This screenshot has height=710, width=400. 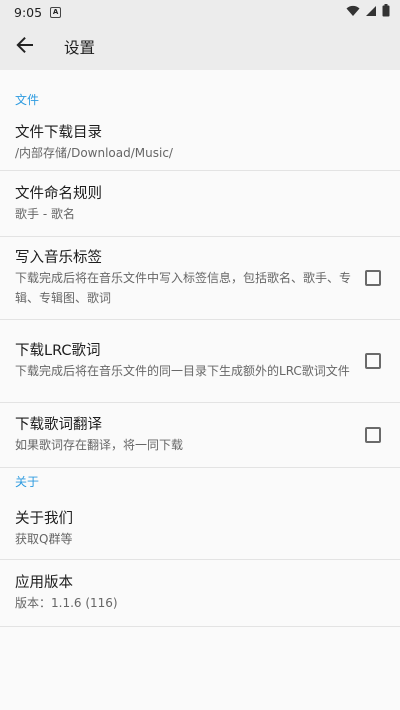 I want to click on signal-icon, so click(x=371, y=12).